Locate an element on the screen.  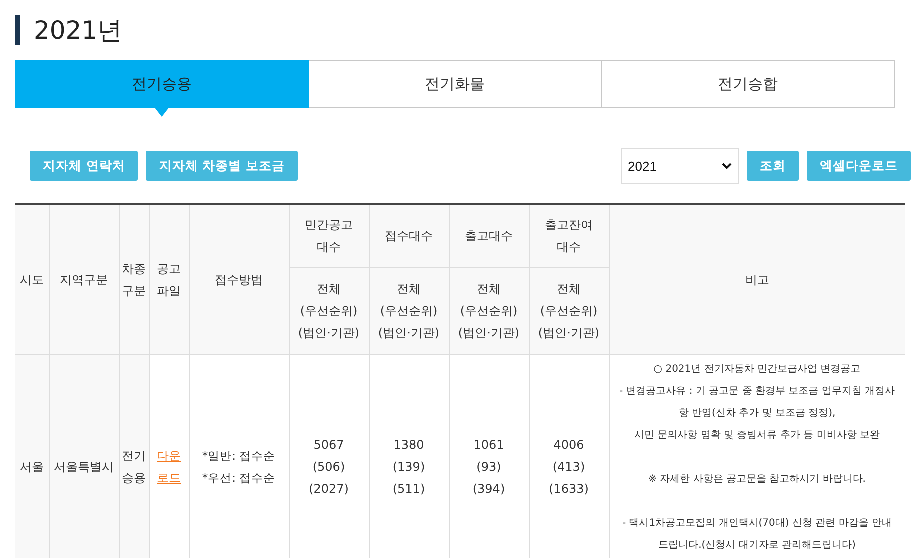
page-title: 2021년 is located at coordinates (78, 30).